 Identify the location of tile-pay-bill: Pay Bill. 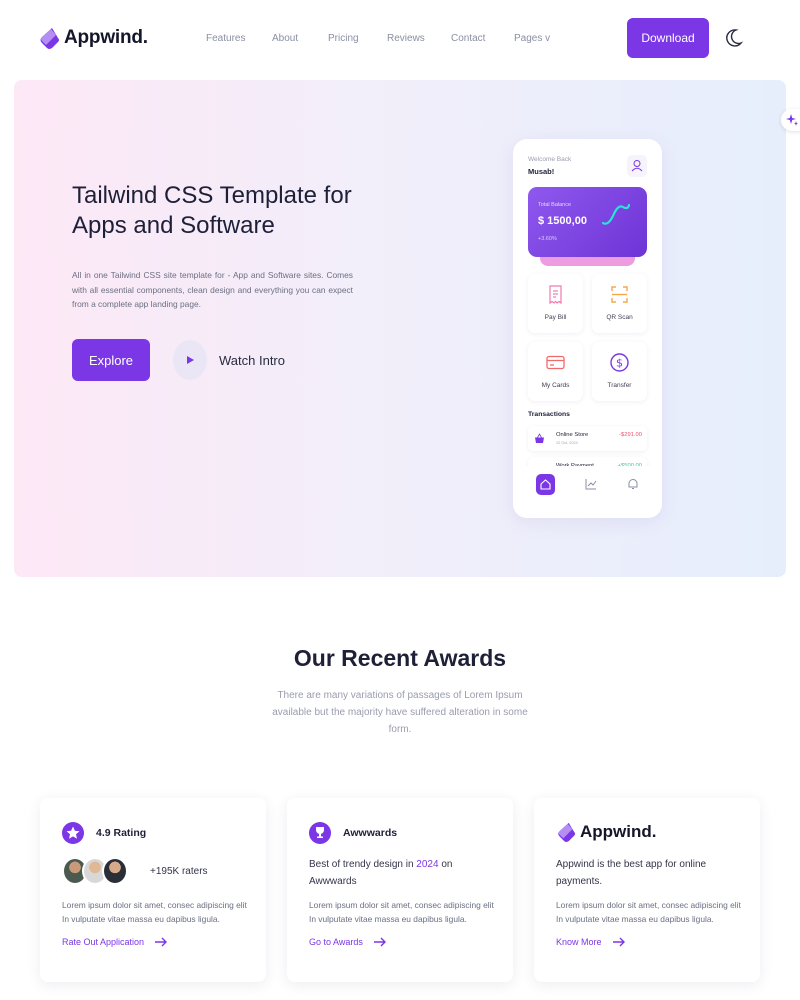
(555, 303).